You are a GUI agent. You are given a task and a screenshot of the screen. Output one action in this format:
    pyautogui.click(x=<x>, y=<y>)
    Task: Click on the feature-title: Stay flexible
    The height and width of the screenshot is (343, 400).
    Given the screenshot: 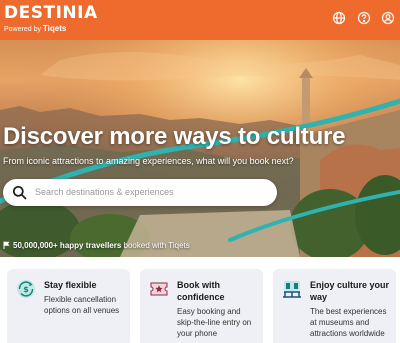 What is the action you would take?
    pyautogui.click(x=70, y=285)
    